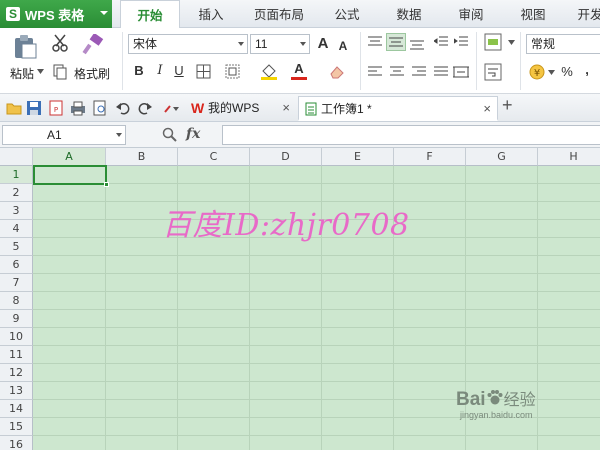 The height and width of the screenshot is (450, 600). What do you see at coordinates (139, 71) in the screenshot?
I see `bold-button: B` at bounding box center [139, 71].